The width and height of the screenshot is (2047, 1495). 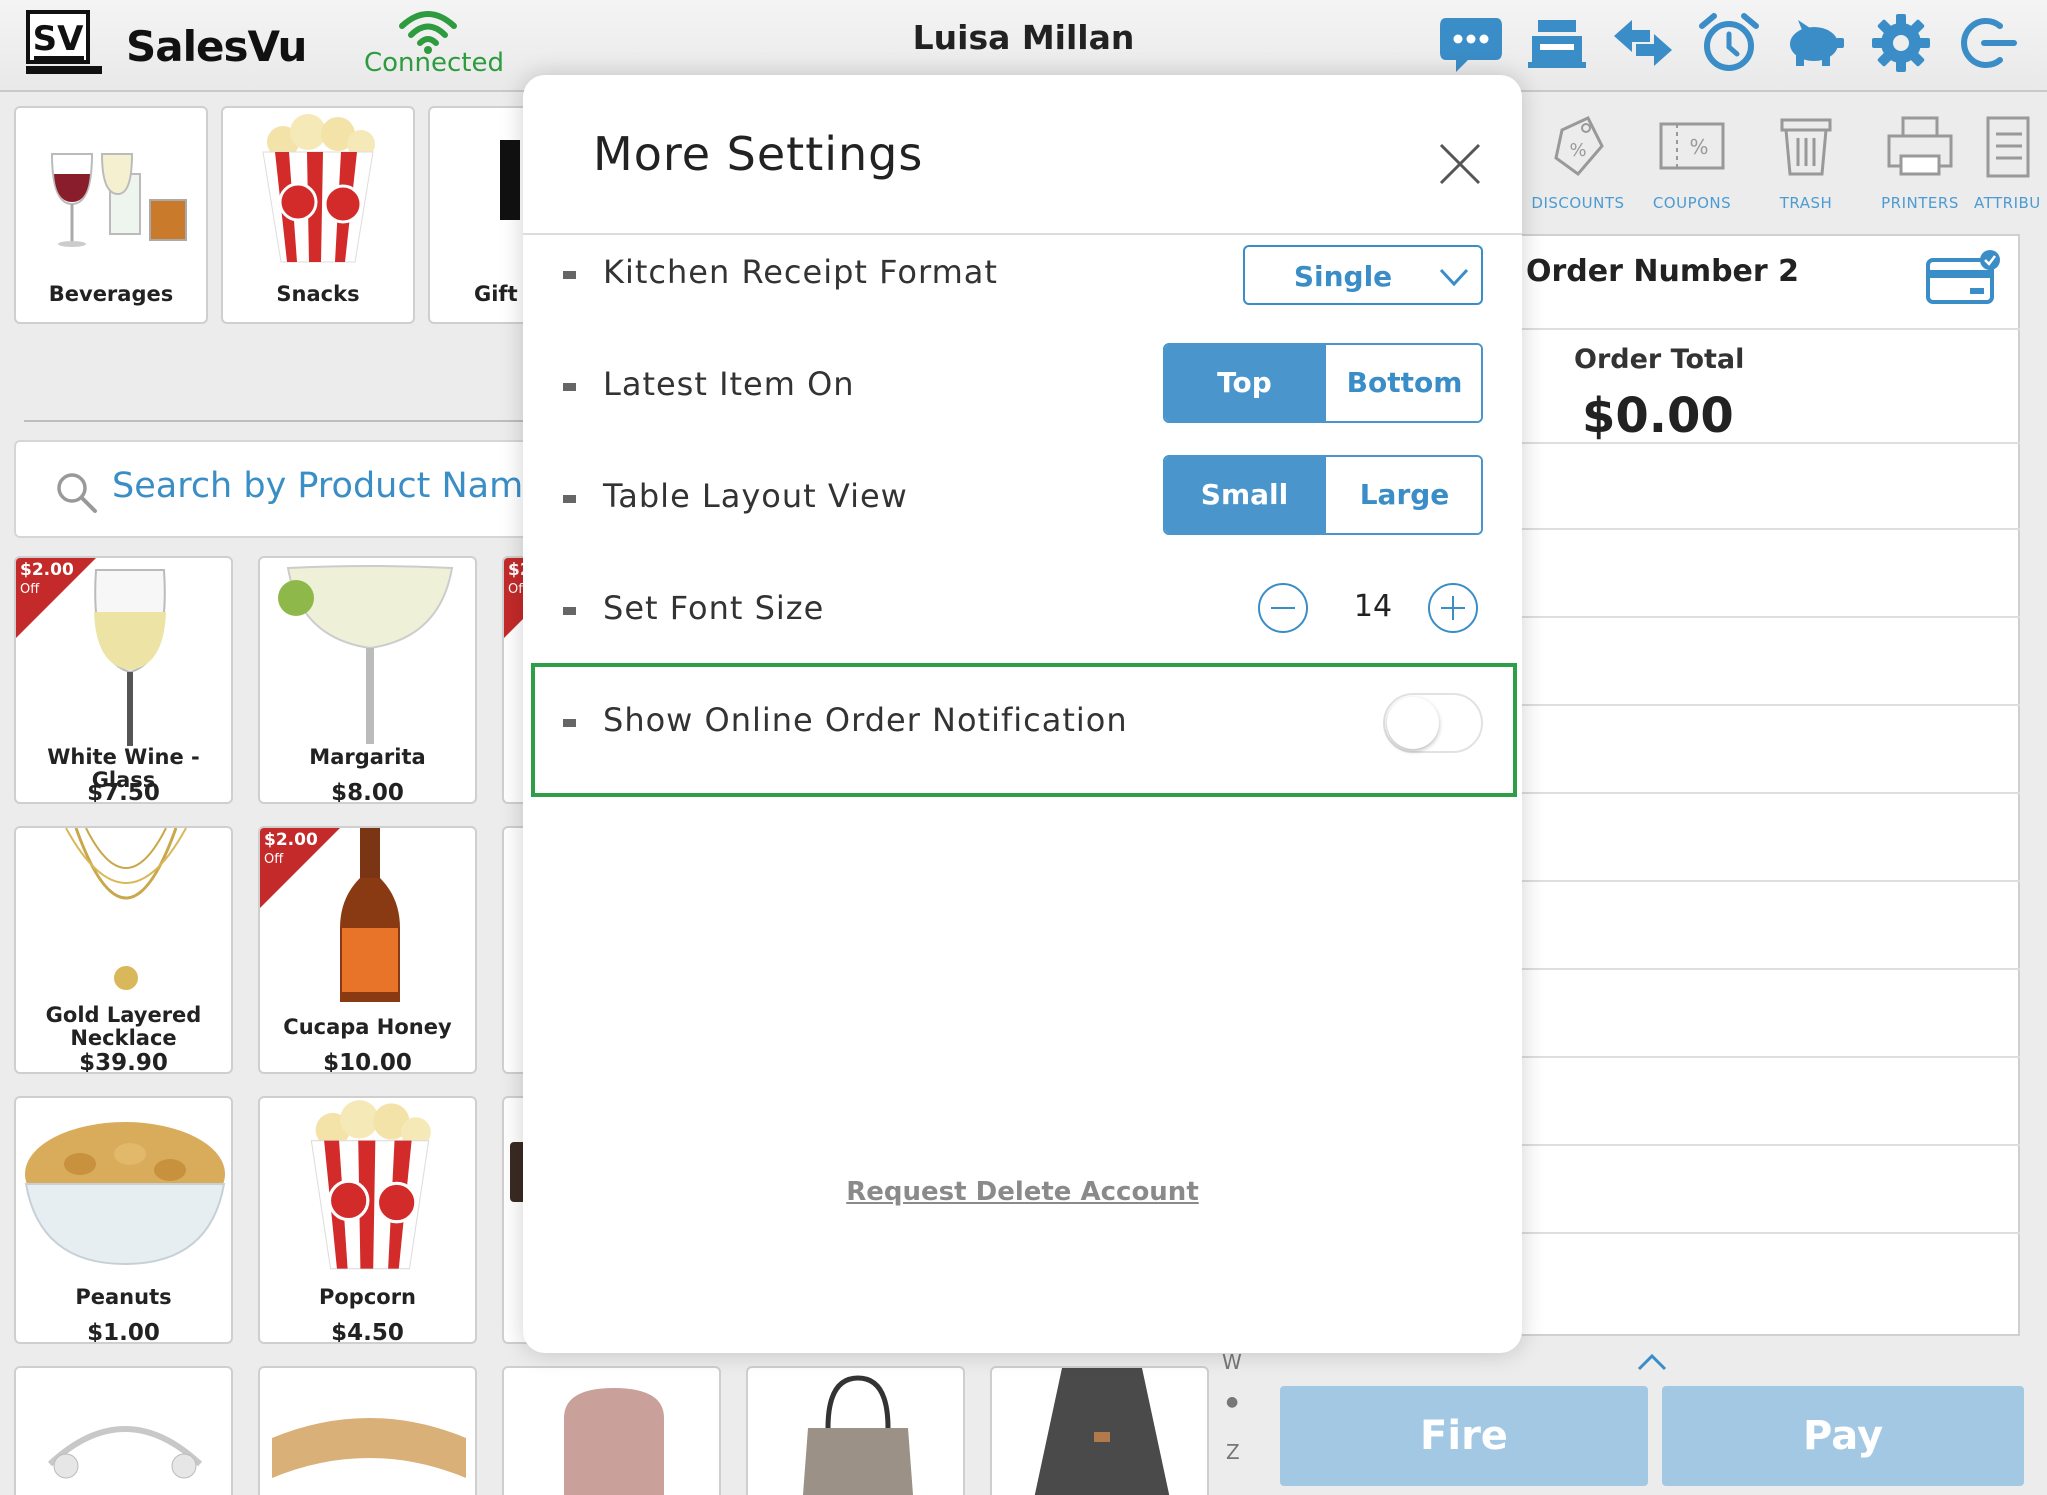 What do you see at coordinates (1815, 43) in the screenshot?
I see `piggy-bank-icon` at bounding box center [1815, 43].